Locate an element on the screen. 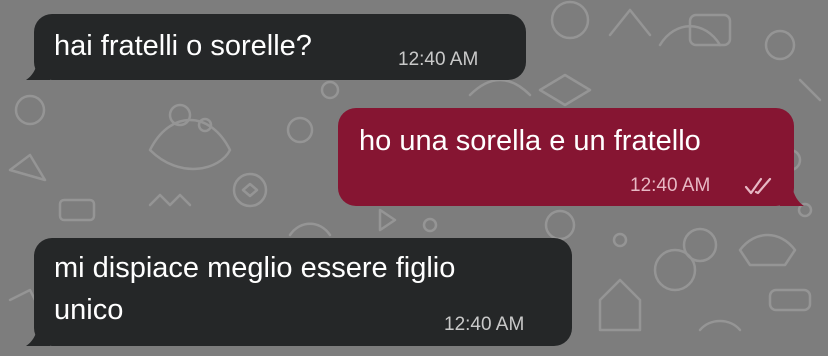  message-bubble-incoming: hai fratelli o sorelle? 12:40 AM is located at coordinates (280, 47).